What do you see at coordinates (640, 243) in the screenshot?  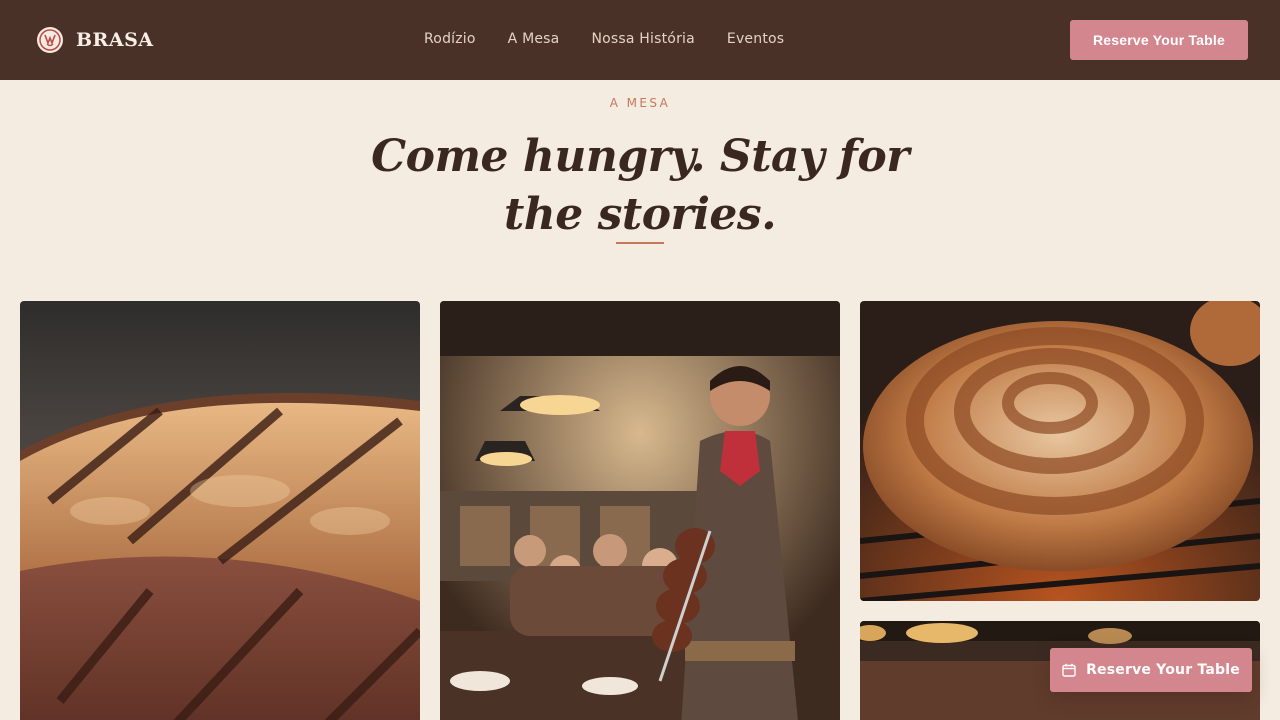 I see `headline-underline` at bounding box center [640, 243].